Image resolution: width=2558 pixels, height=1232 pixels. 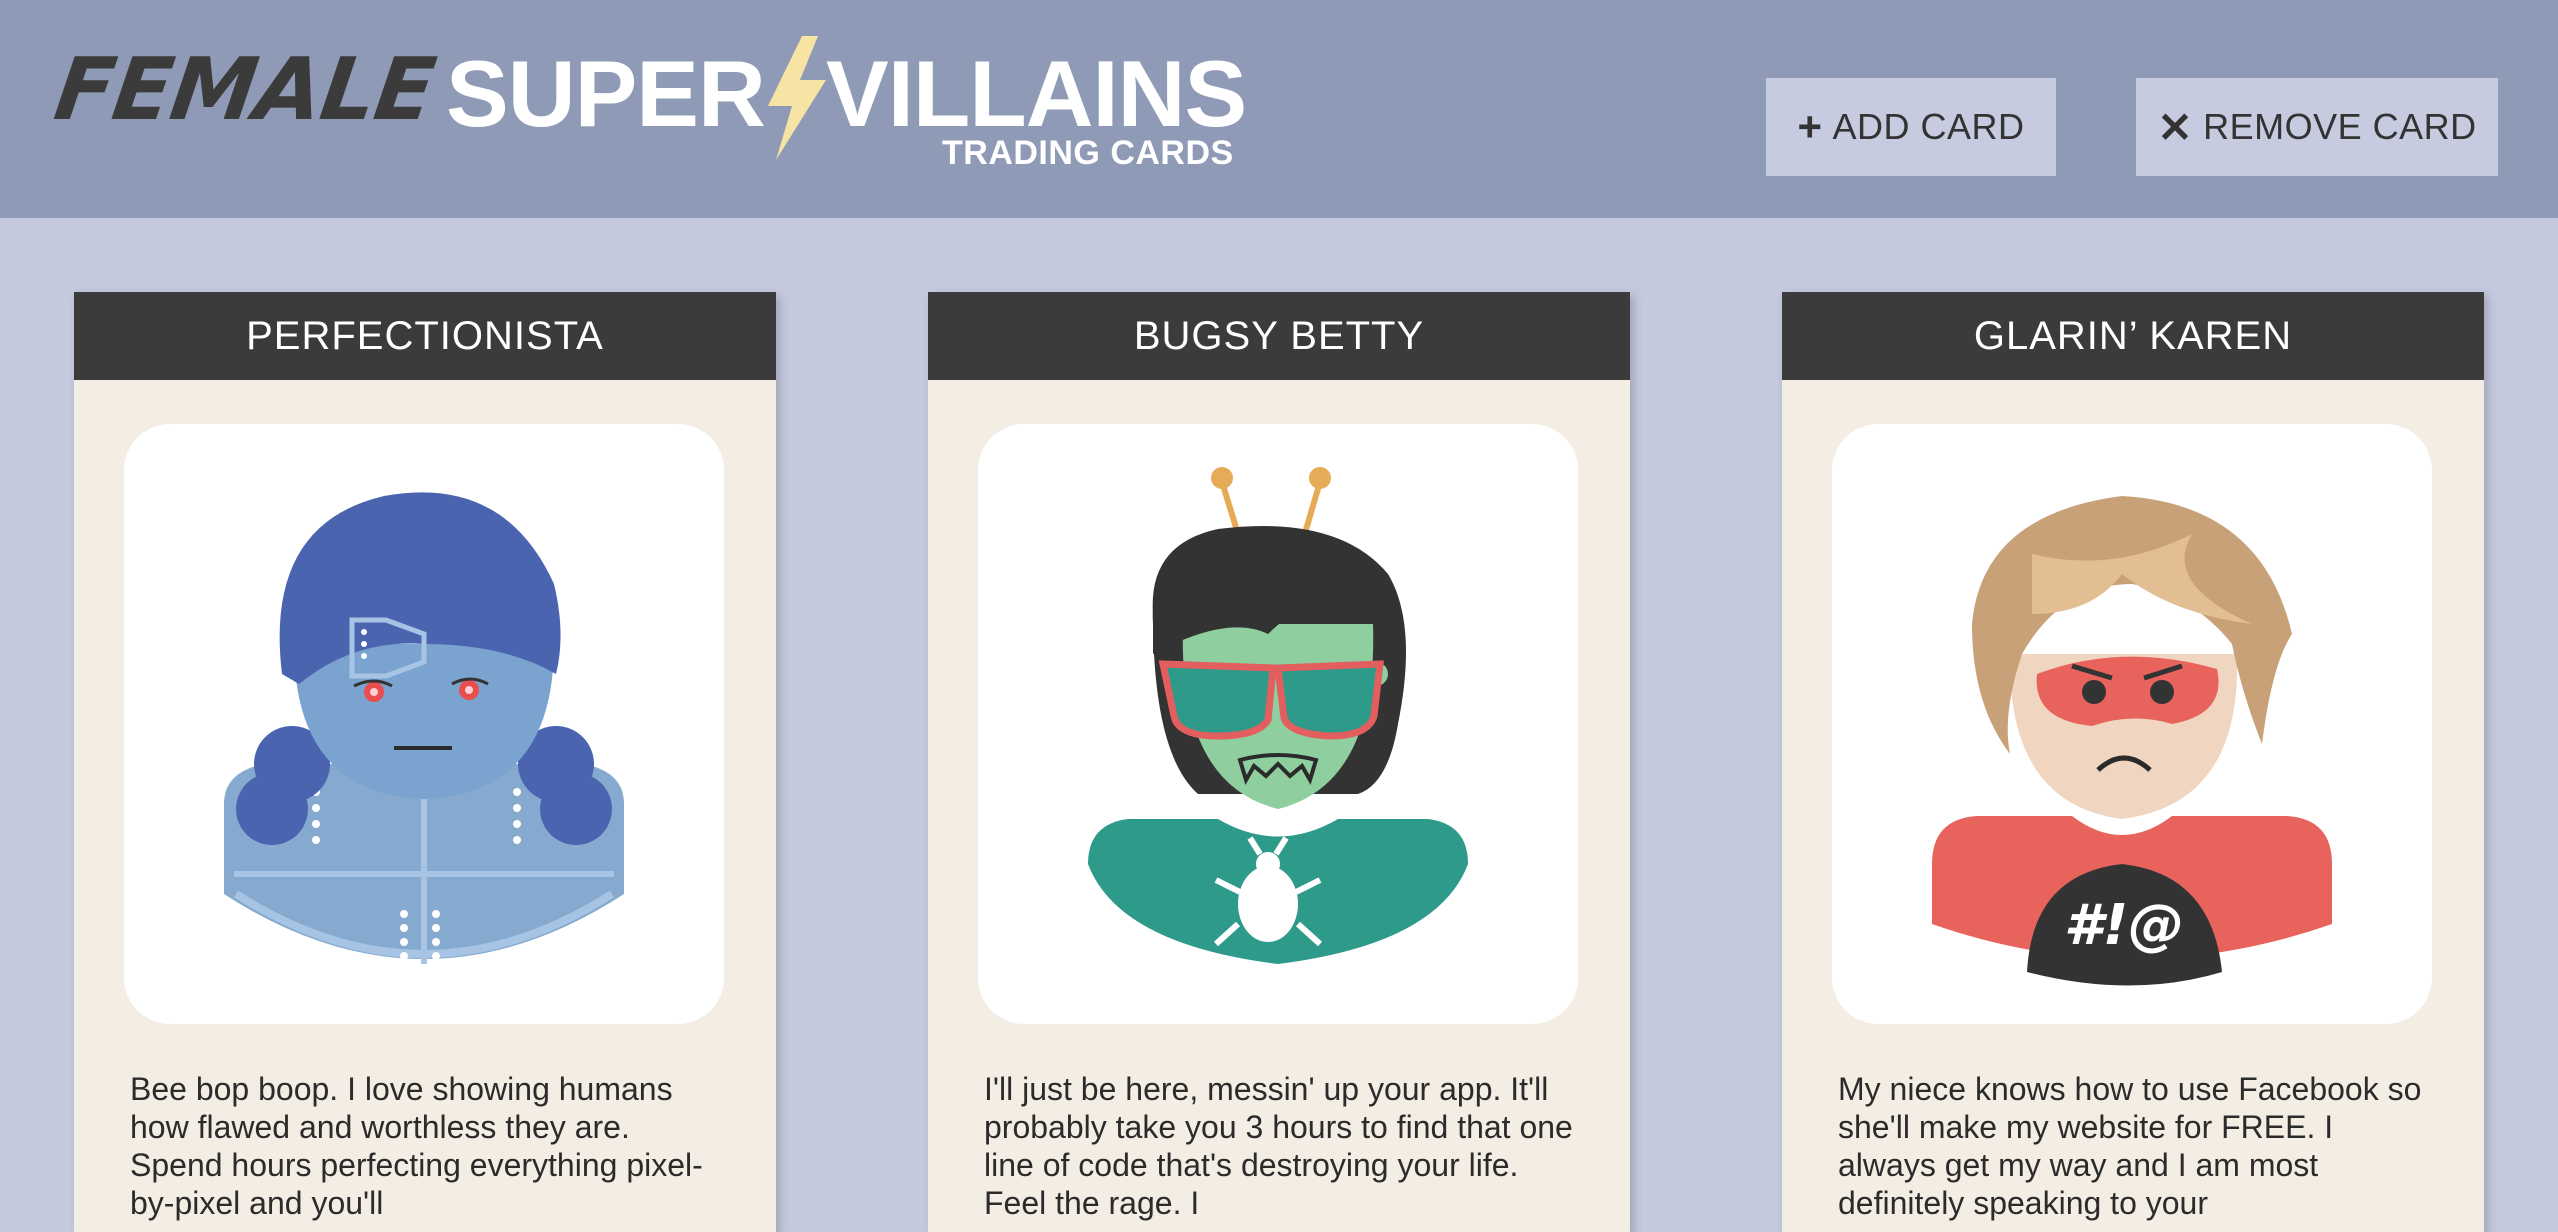 What do you see at coordinates (606, 93) in the screenshot?
I see `logo-super-text: SUPER` at bounding box center [606, 93].